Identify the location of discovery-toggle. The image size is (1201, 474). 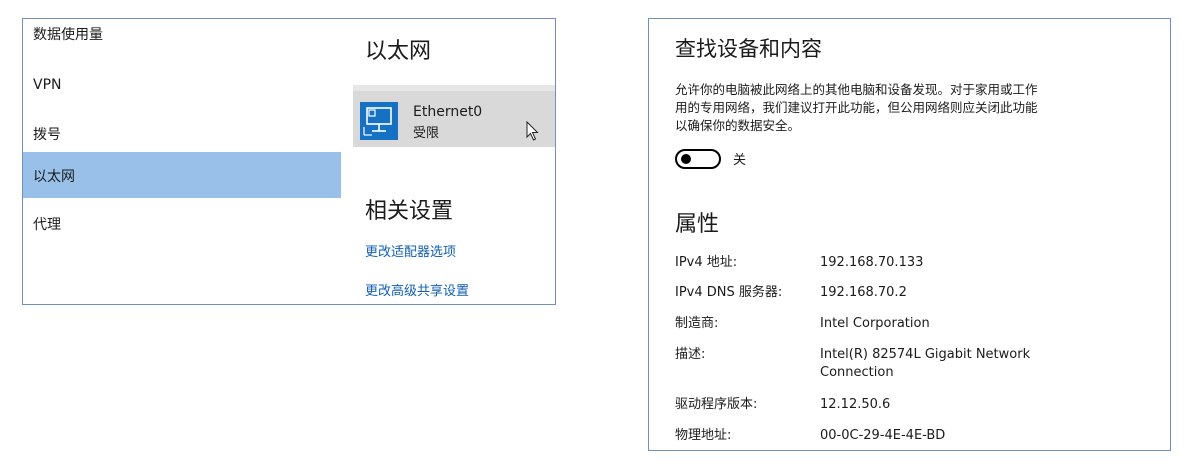
(698, 159).